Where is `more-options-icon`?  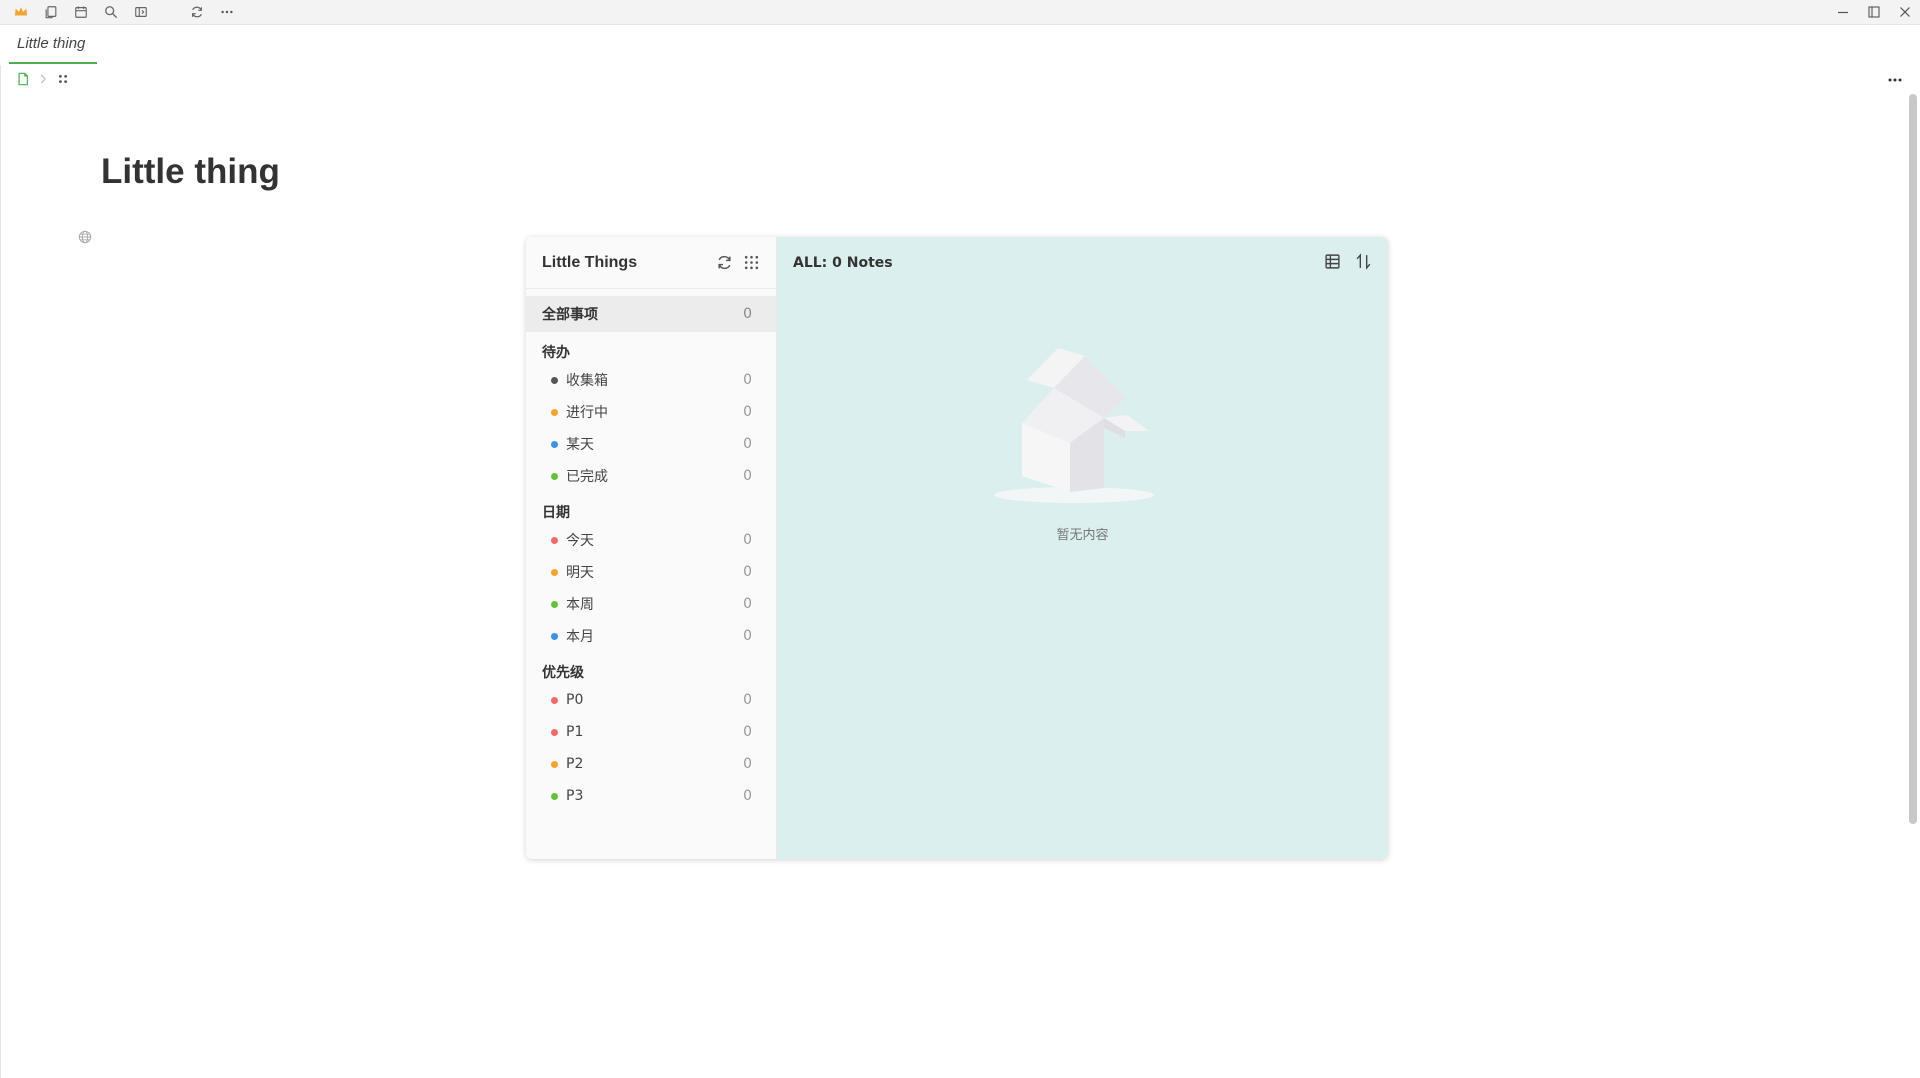
more-options-icon is located at coordinates (1895, 80).